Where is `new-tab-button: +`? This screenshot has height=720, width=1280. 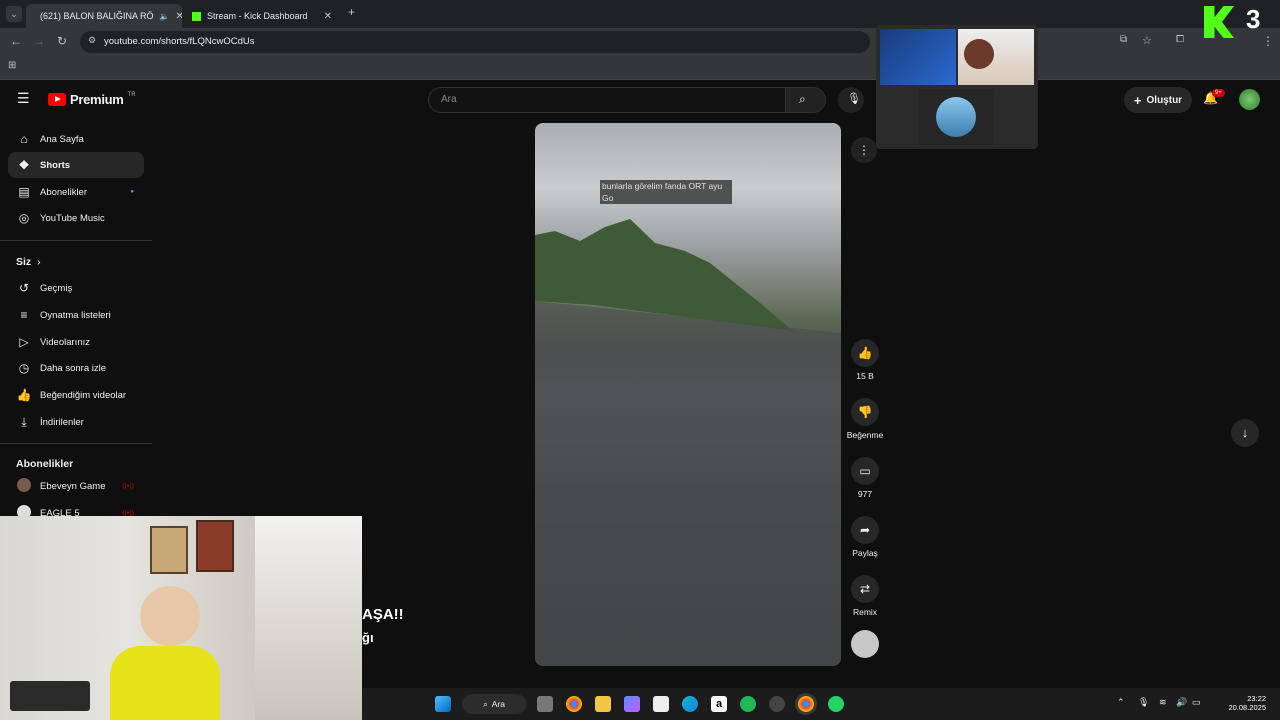
new-tab-button: + is located at coordinates (351, 12).